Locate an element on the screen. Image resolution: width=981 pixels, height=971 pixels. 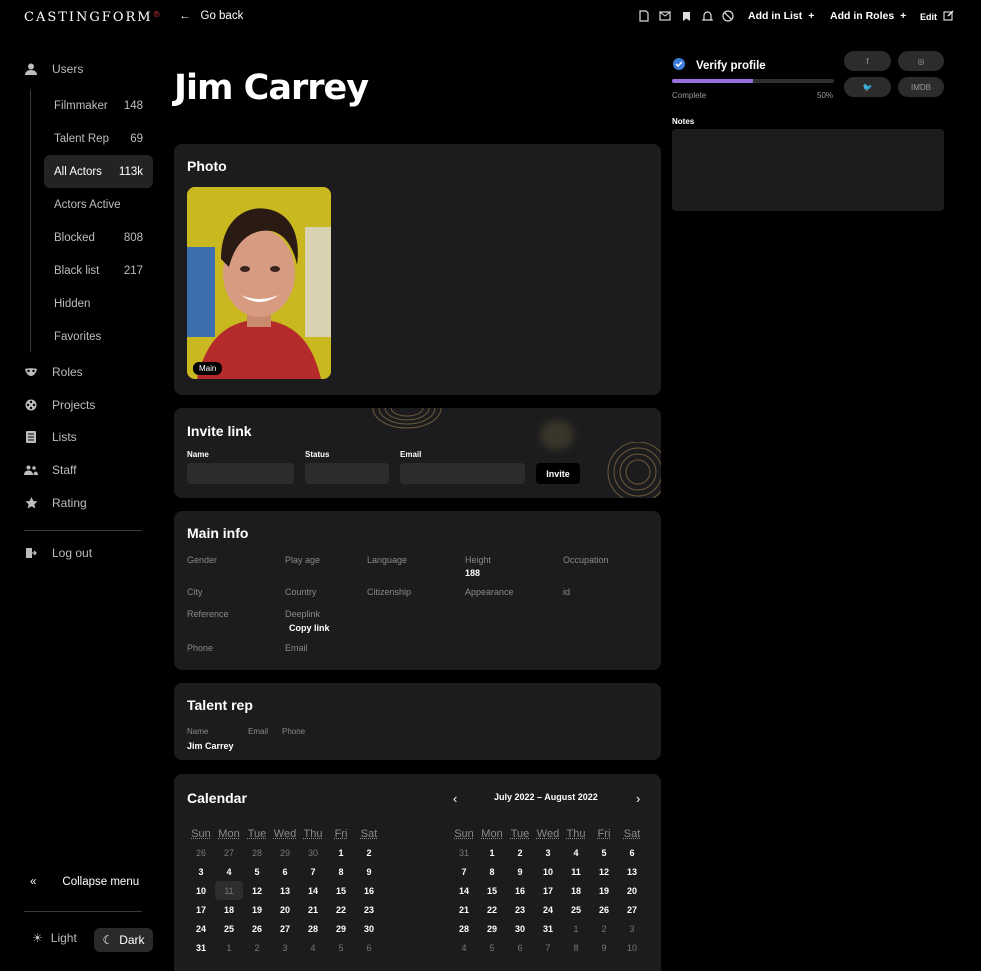
edit-button: Edit is located at coordinates (937, 17).